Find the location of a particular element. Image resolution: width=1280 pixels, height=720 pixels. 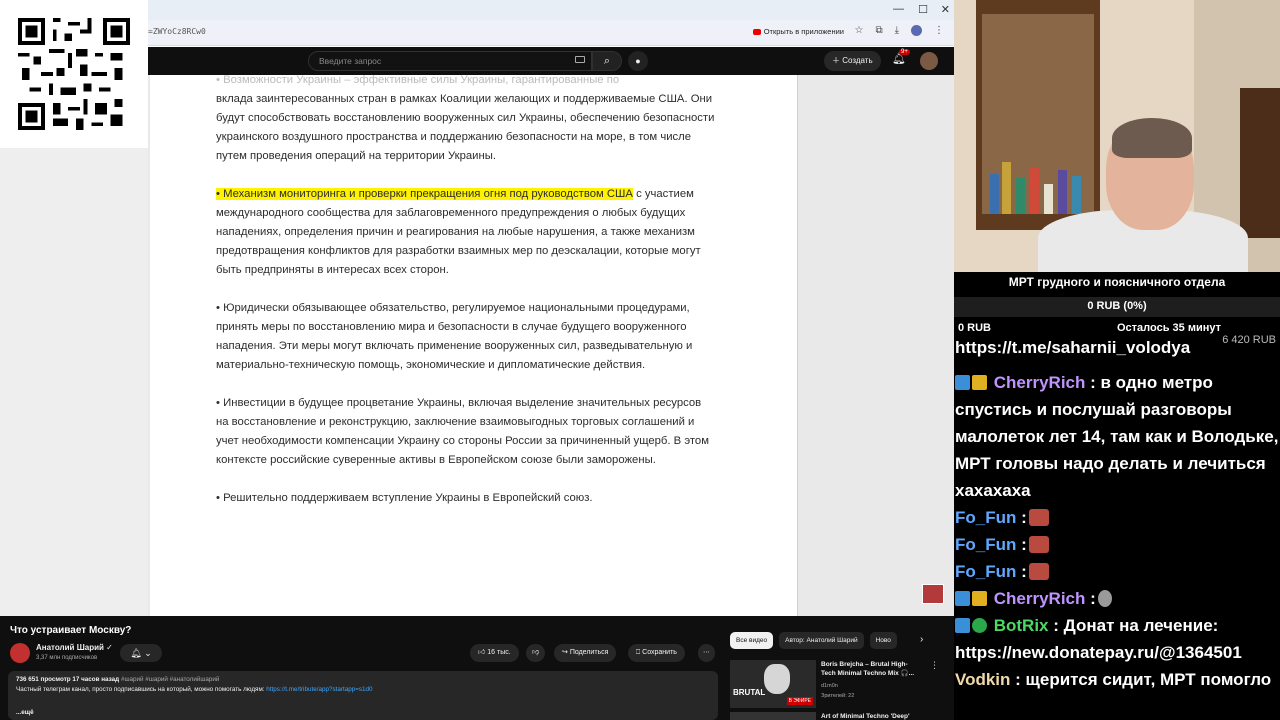

download-icon: ⤓ is located at coordinates (897, 30).